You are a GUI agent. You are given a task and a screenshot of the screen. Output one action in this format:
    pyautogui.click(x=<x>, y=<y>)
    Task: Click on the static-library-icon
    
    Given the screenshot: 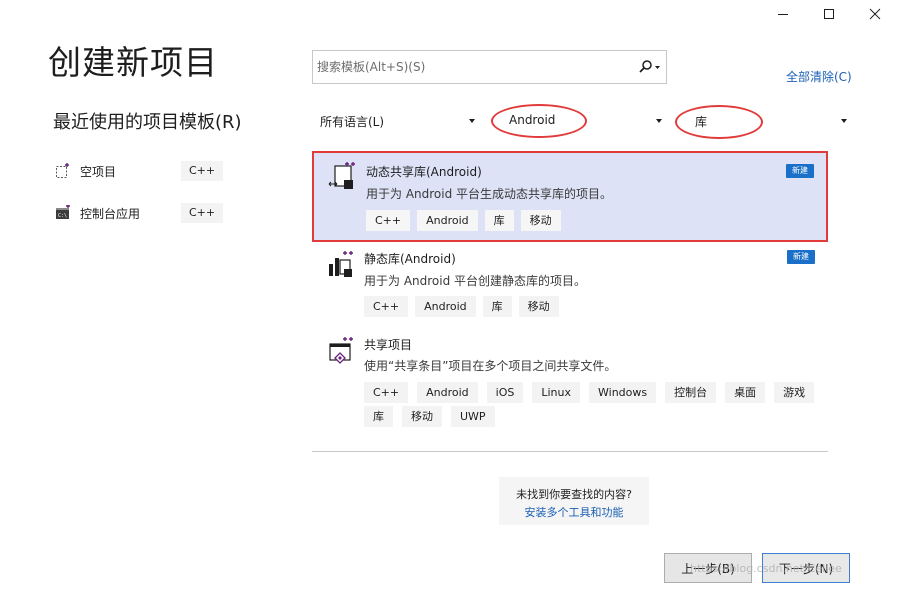 What is the action you would take?
    pyautogui.click(x=340, y=265)
    